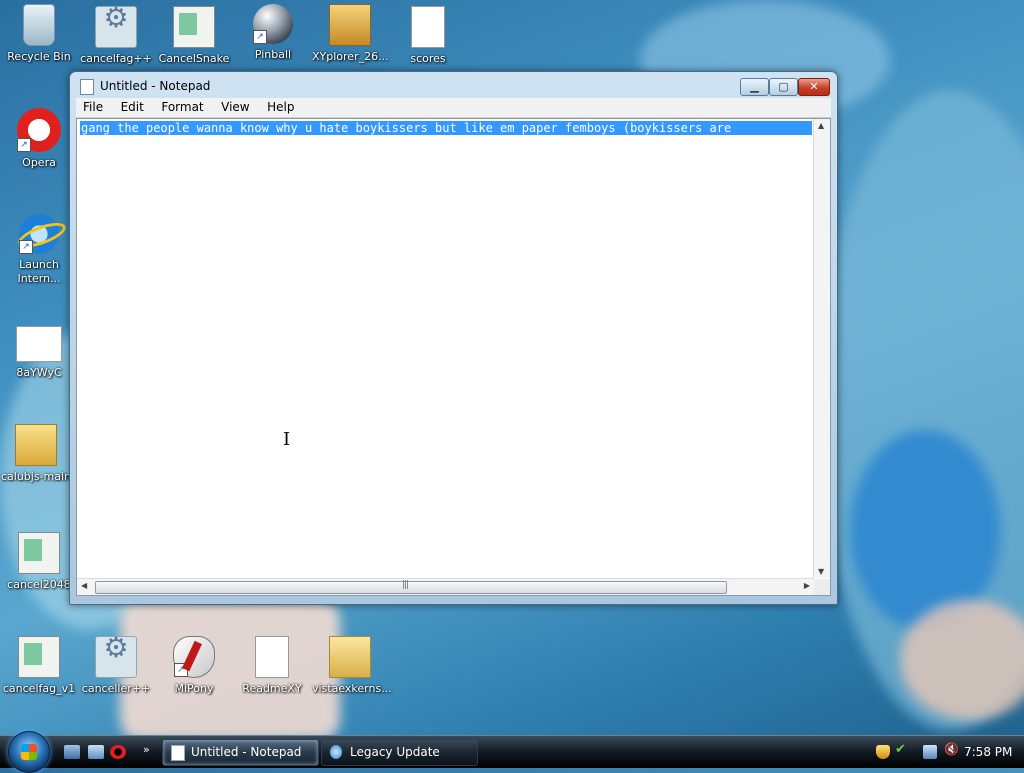 The height and width of the screenshot is (773, 1024). What do you see at coordinates (453, 86) in the screenshot?
I see `notepad-title-bar: Untitled - Notepad ▁ ▢ ✕` at bounding box center [453, 86].